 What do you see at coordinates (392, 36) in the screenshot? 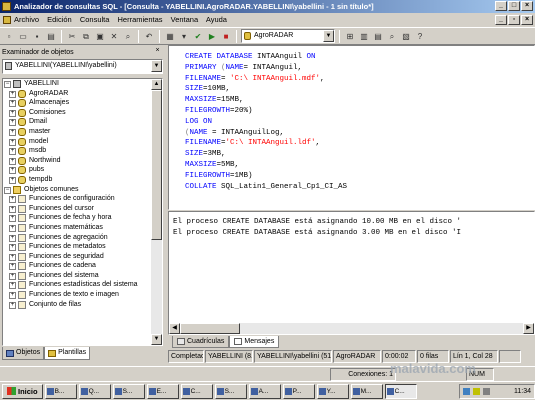
I see `object-search-icon: ⌕` at bounding box center [392, 36].